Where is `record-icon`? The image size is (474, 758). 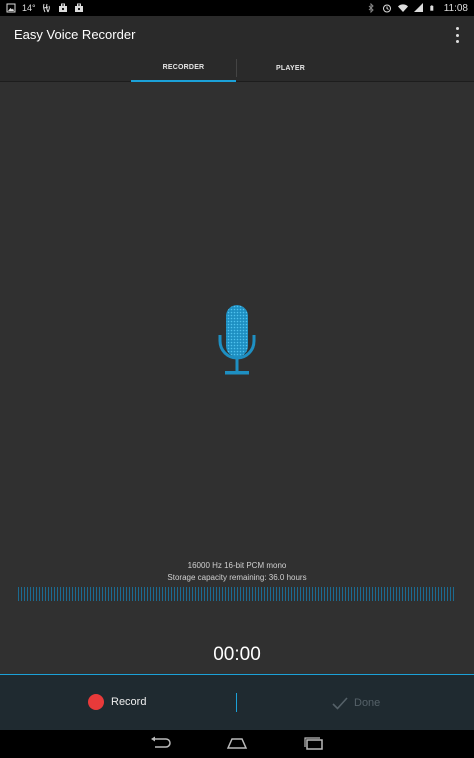
record-icon is located at coordinates (96, 702).